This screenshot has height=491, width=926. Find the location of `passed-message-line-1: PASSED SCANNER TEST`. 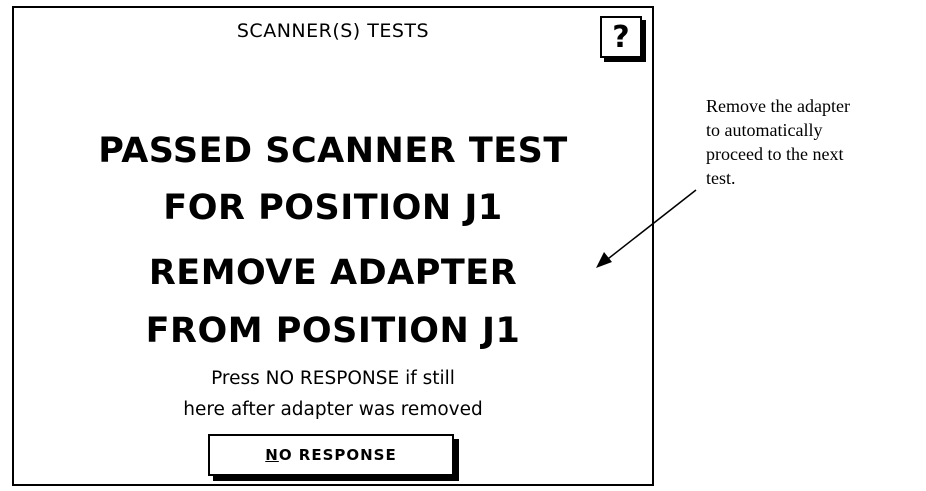

passed-message-line-1: PASSED SCANNER TEST is located at coordinates (333, 151).